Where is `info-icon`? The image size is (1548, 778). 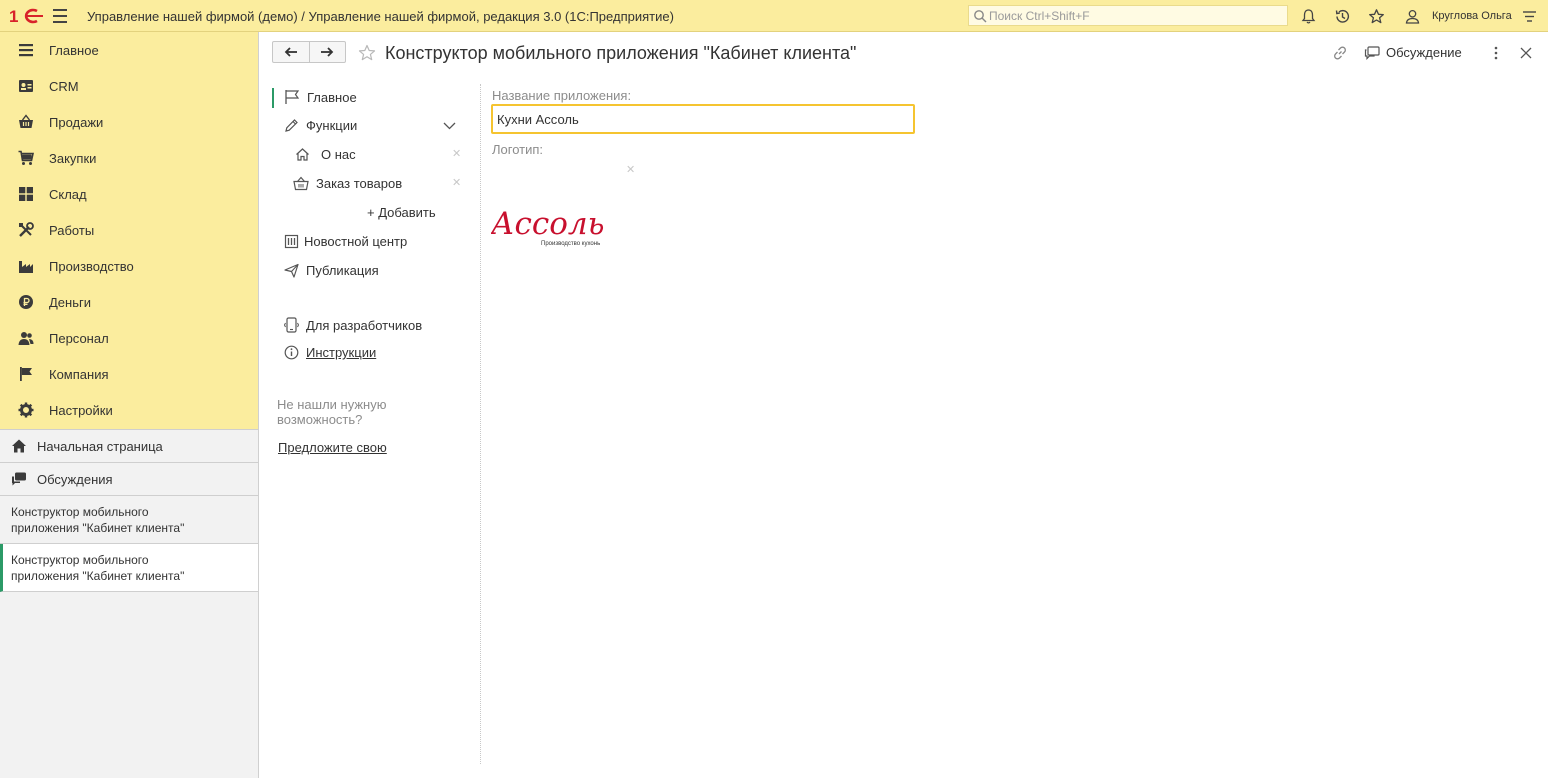 info-icon is located at coordinates (291, 352).